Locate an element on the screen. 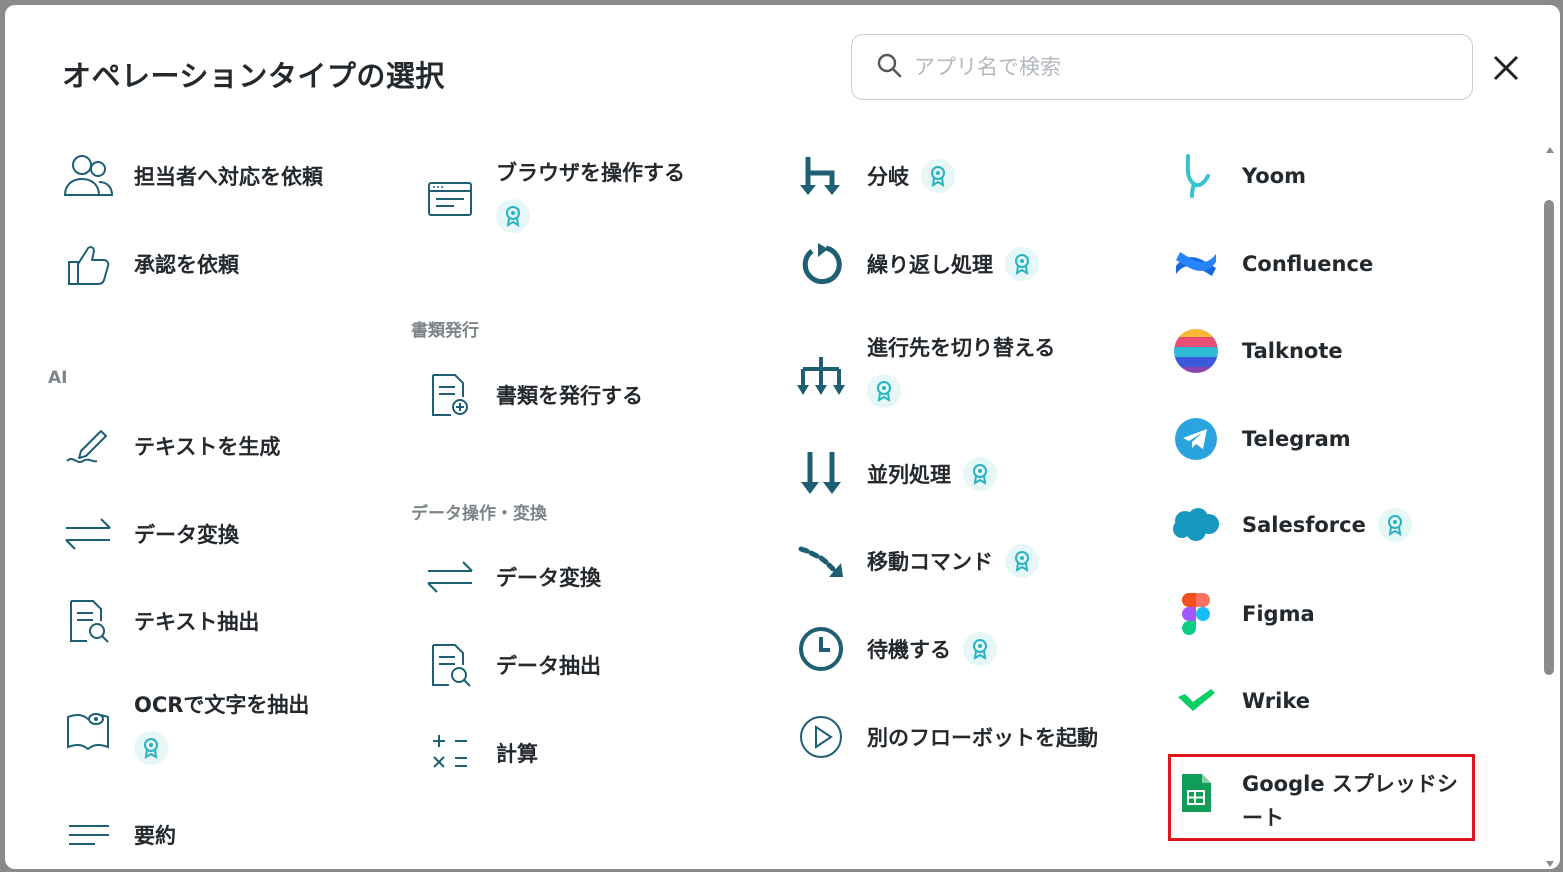  search-input is located at coordinates (1174, 67).